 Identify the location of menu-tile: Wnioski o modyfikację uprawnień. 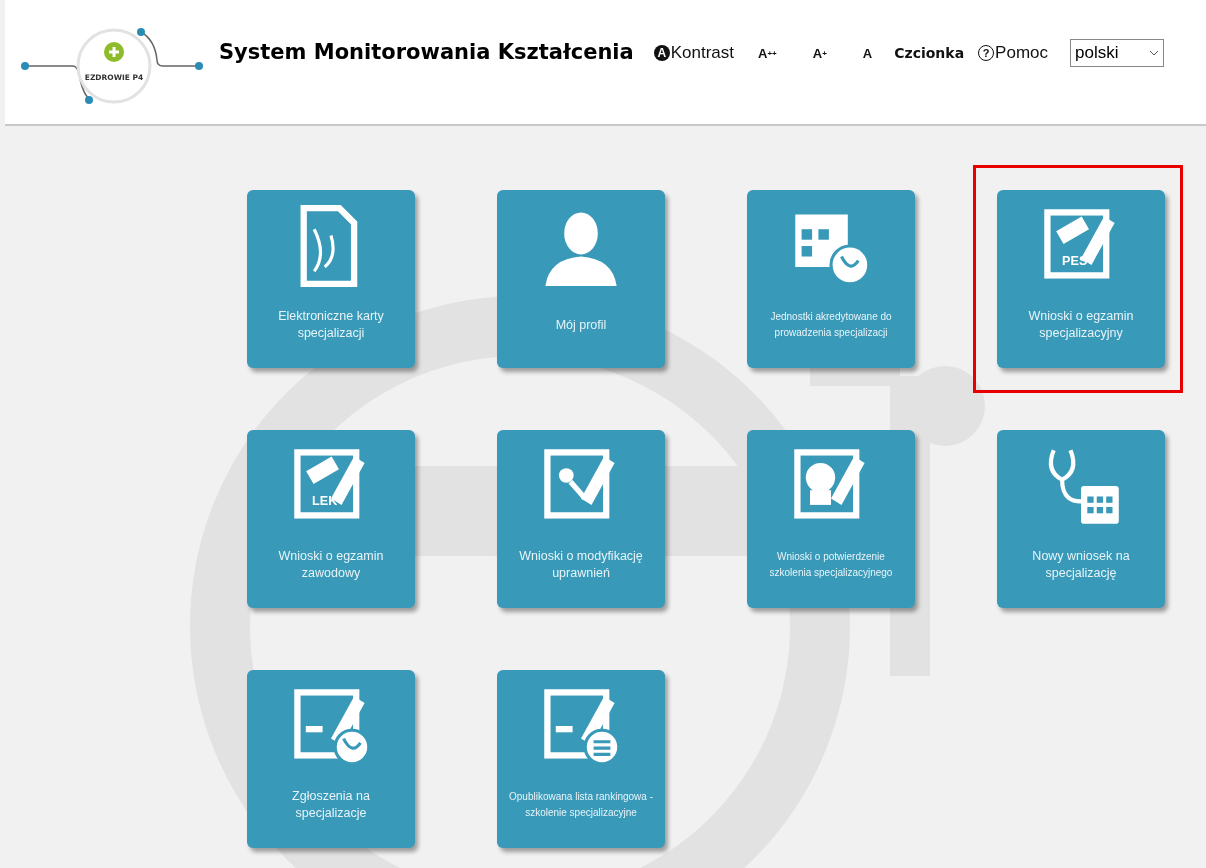
(581, 519).